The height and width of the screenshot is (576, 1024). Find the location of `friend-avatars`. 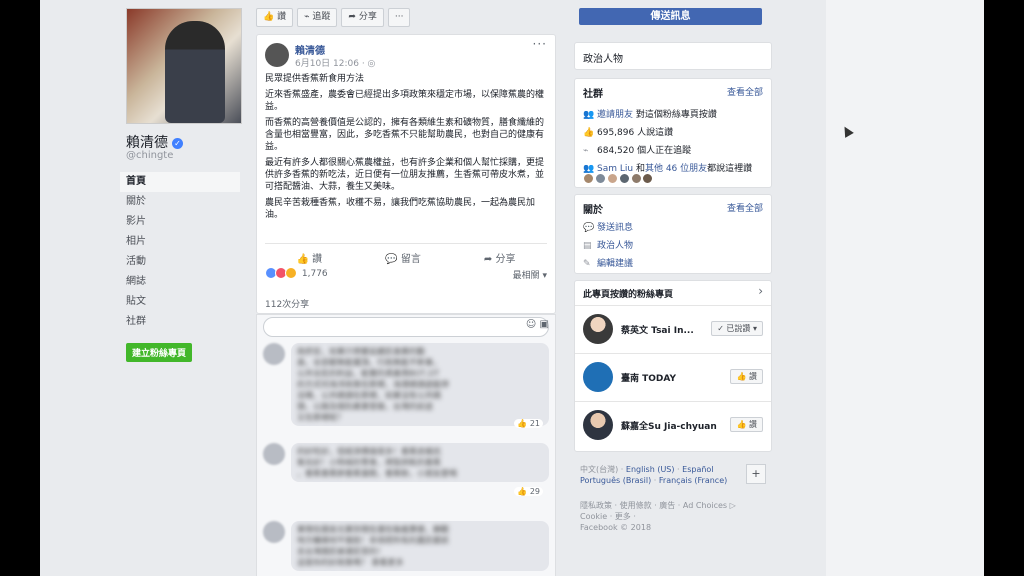

friend-avatars is located at coordinates (618, 180).